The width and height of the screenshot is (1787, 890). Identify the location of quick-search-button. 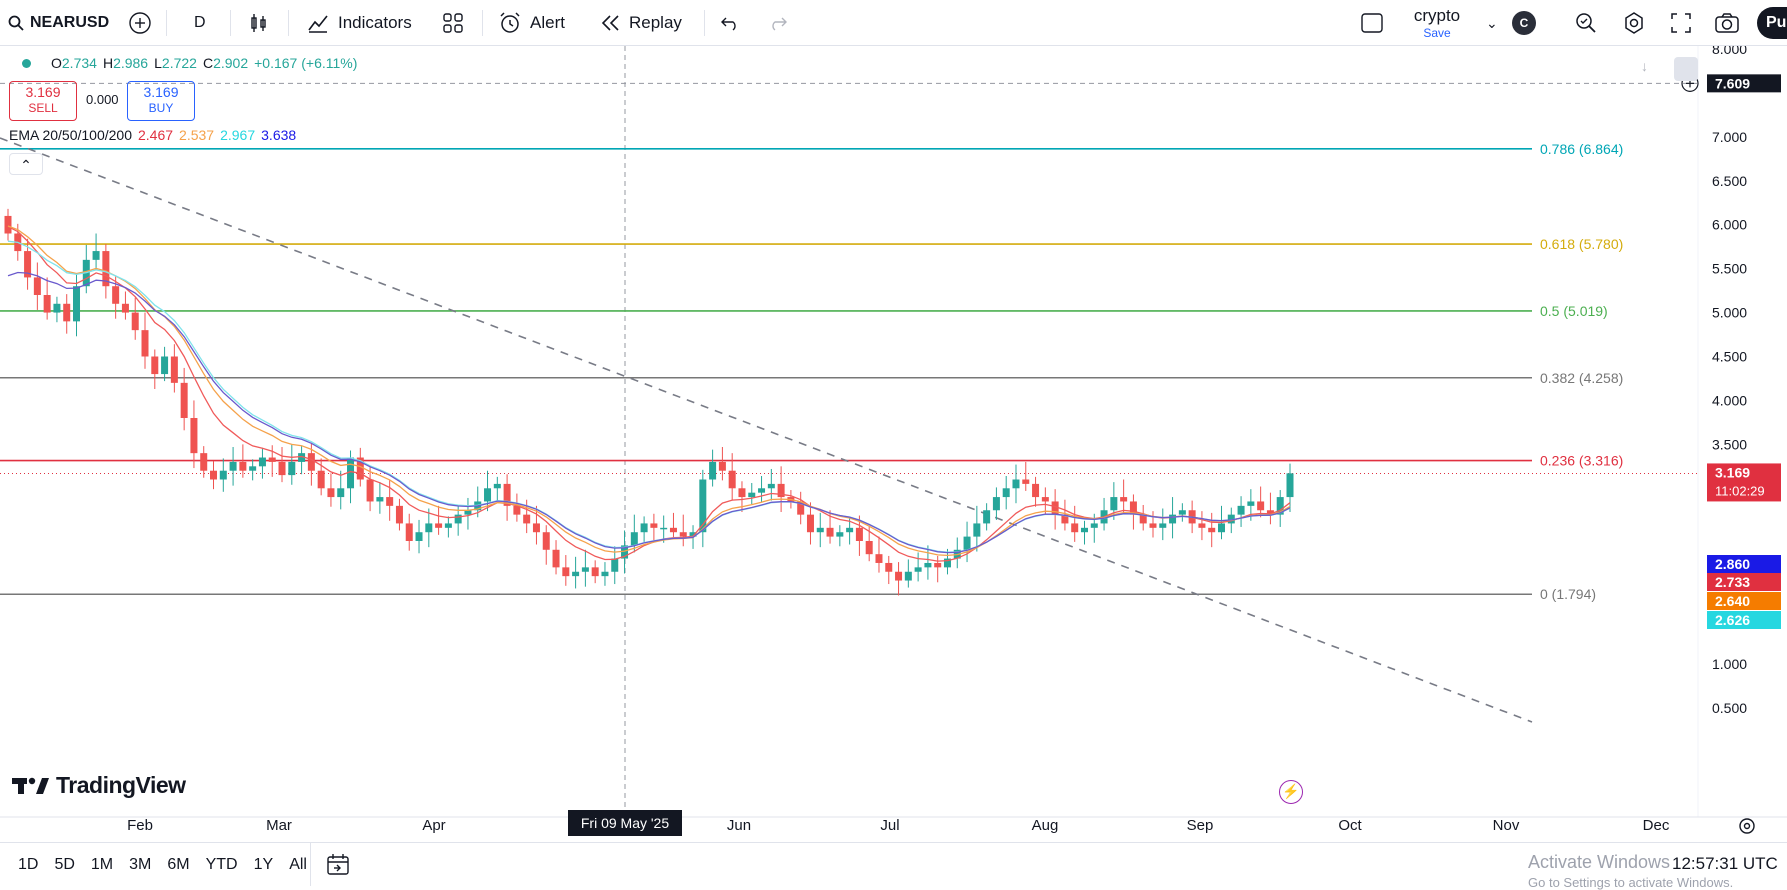
(1586, 23).